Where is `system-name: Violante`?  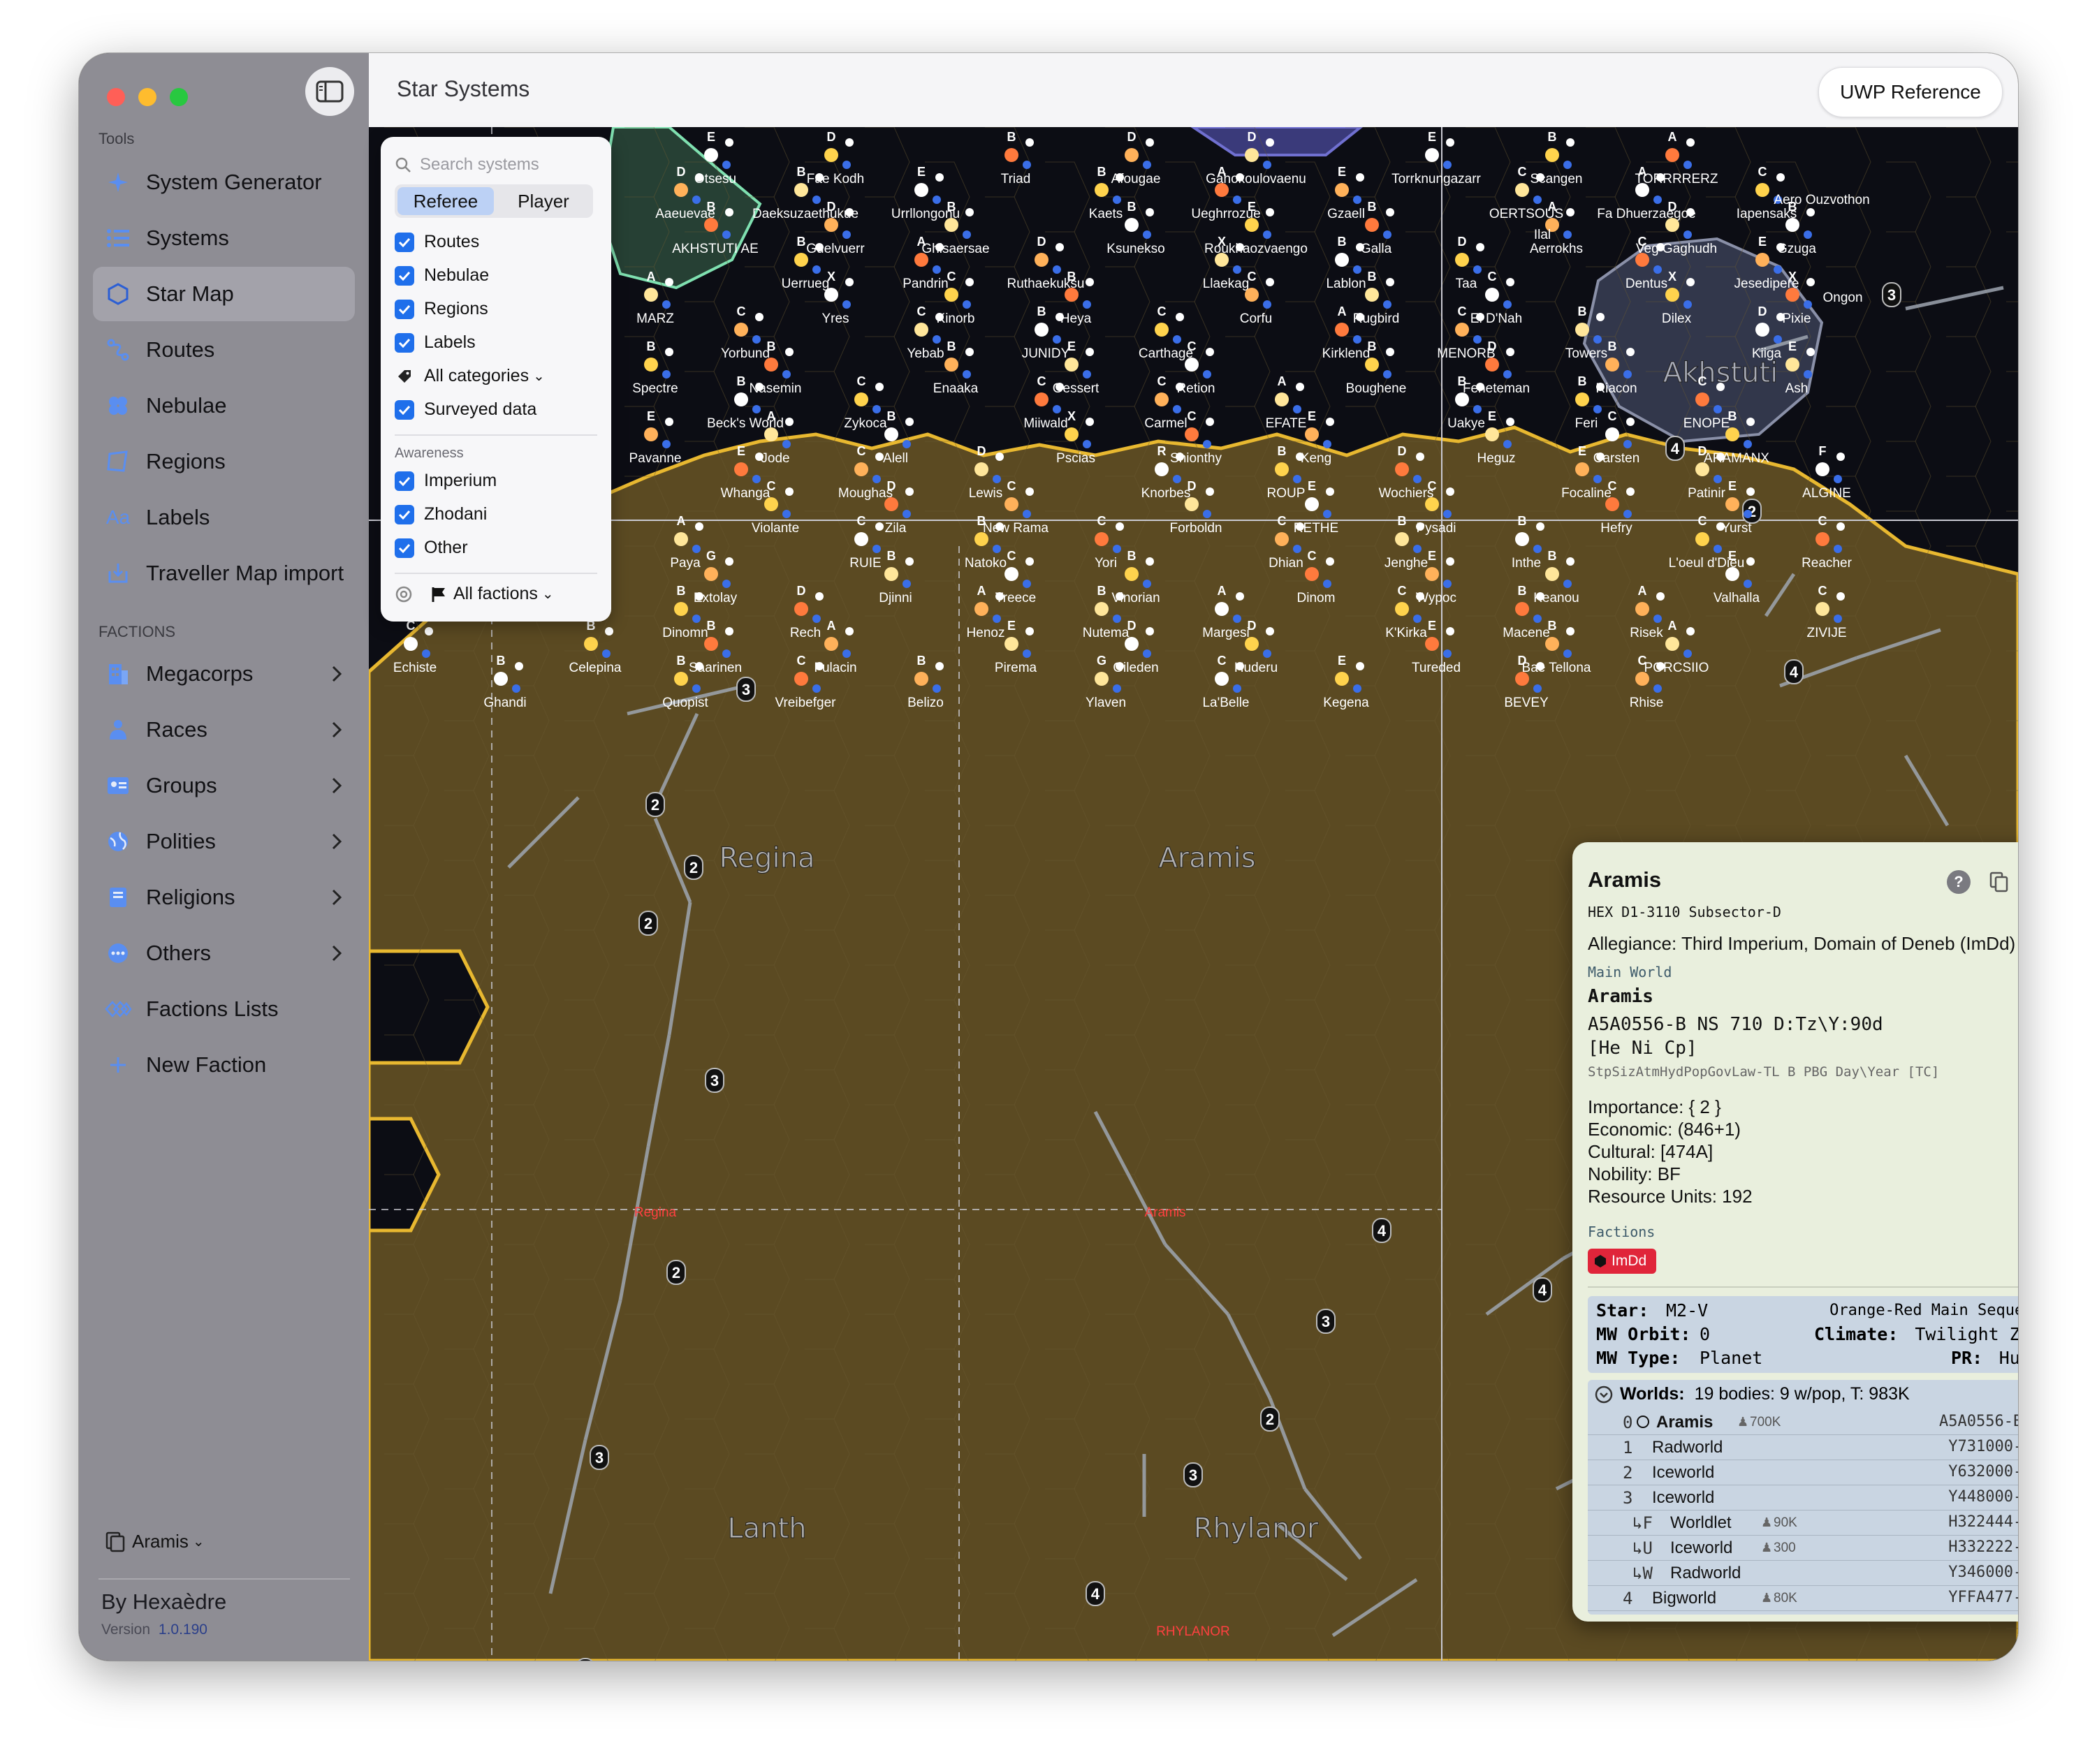
system-name: Violante is located at coordinates (775, 528).